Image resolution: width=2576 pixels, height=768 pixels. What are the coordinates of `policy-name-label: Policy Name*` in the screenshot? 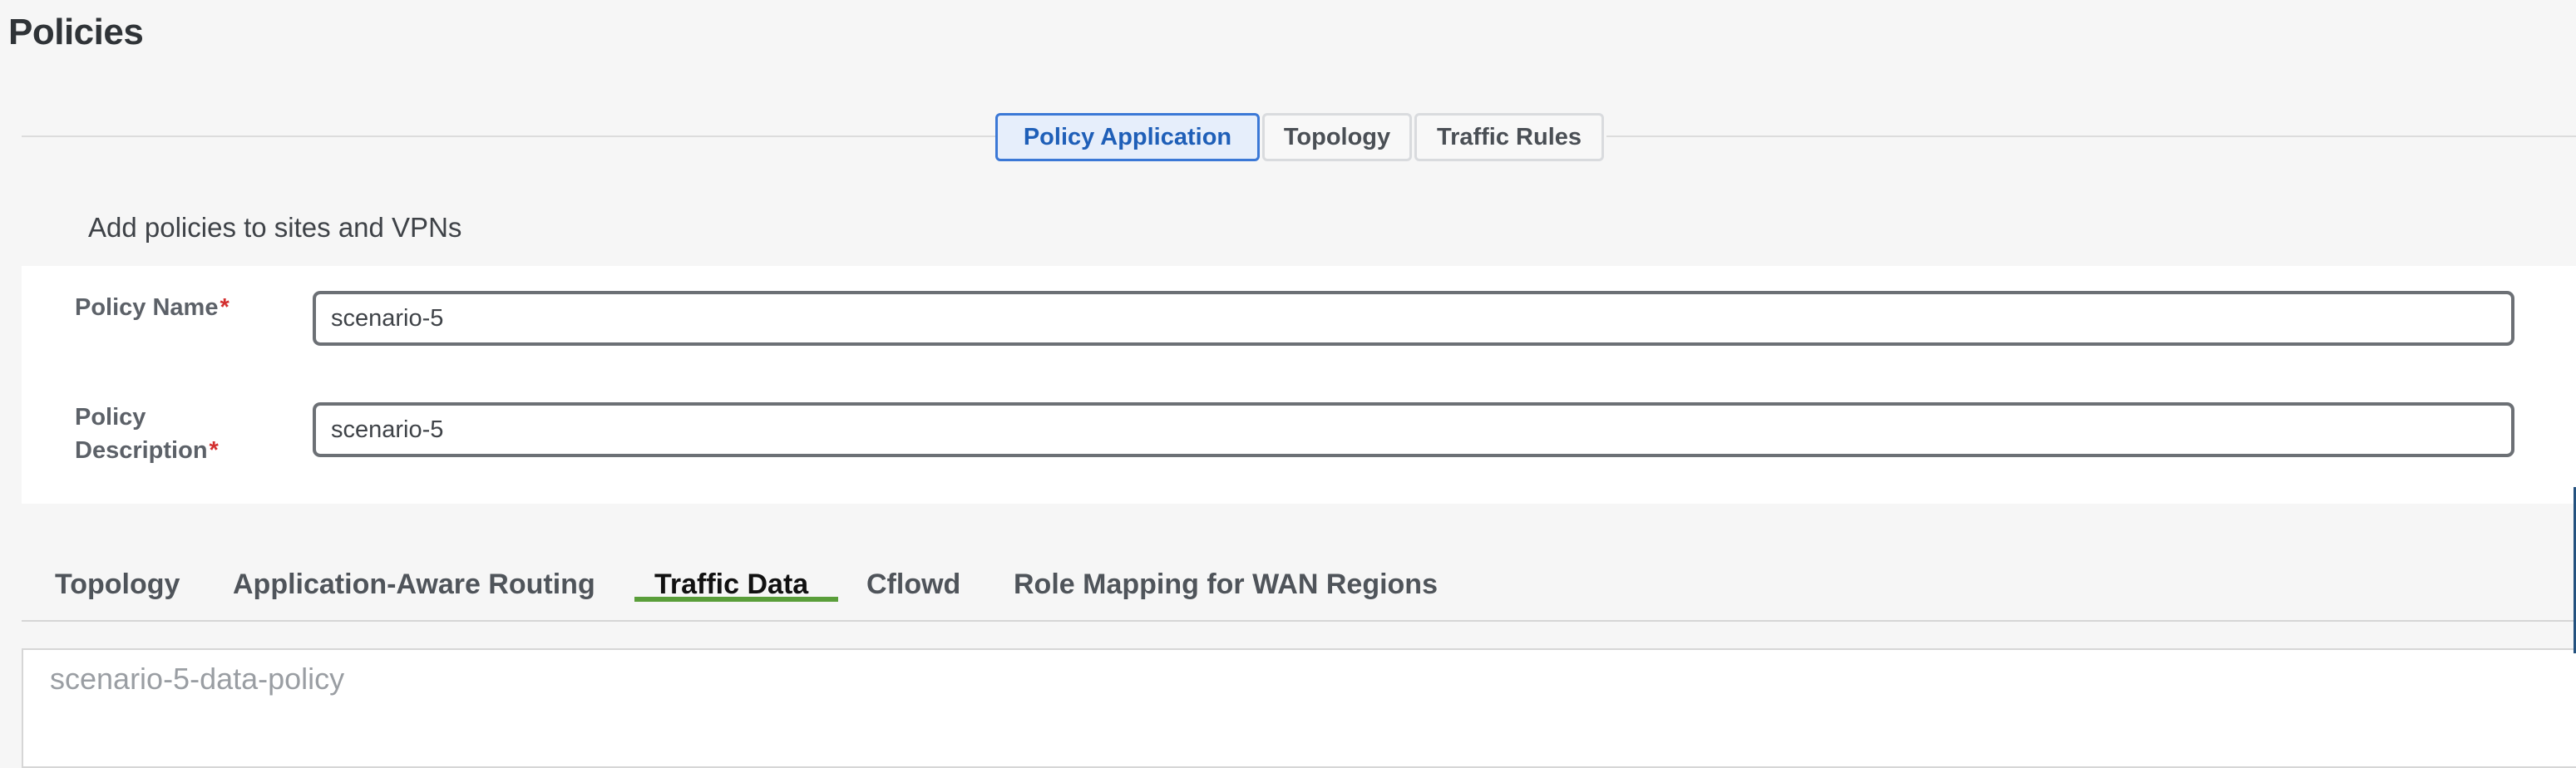 It's located at (152, 307).